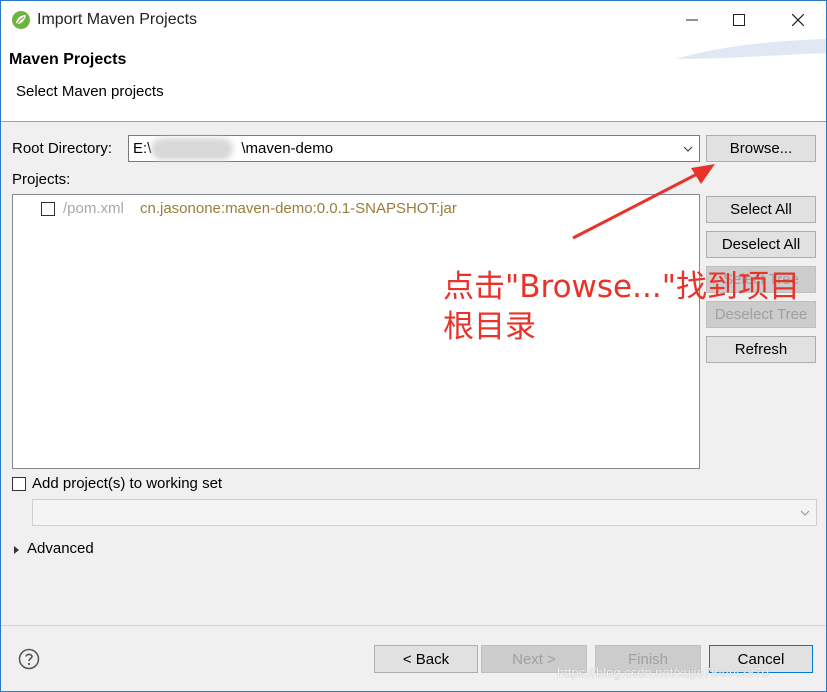  Describe the element at coordinates (663, 672) in the screenshot. I see `watermark: https://blog.csdn.net/xujie784442870` at that location.